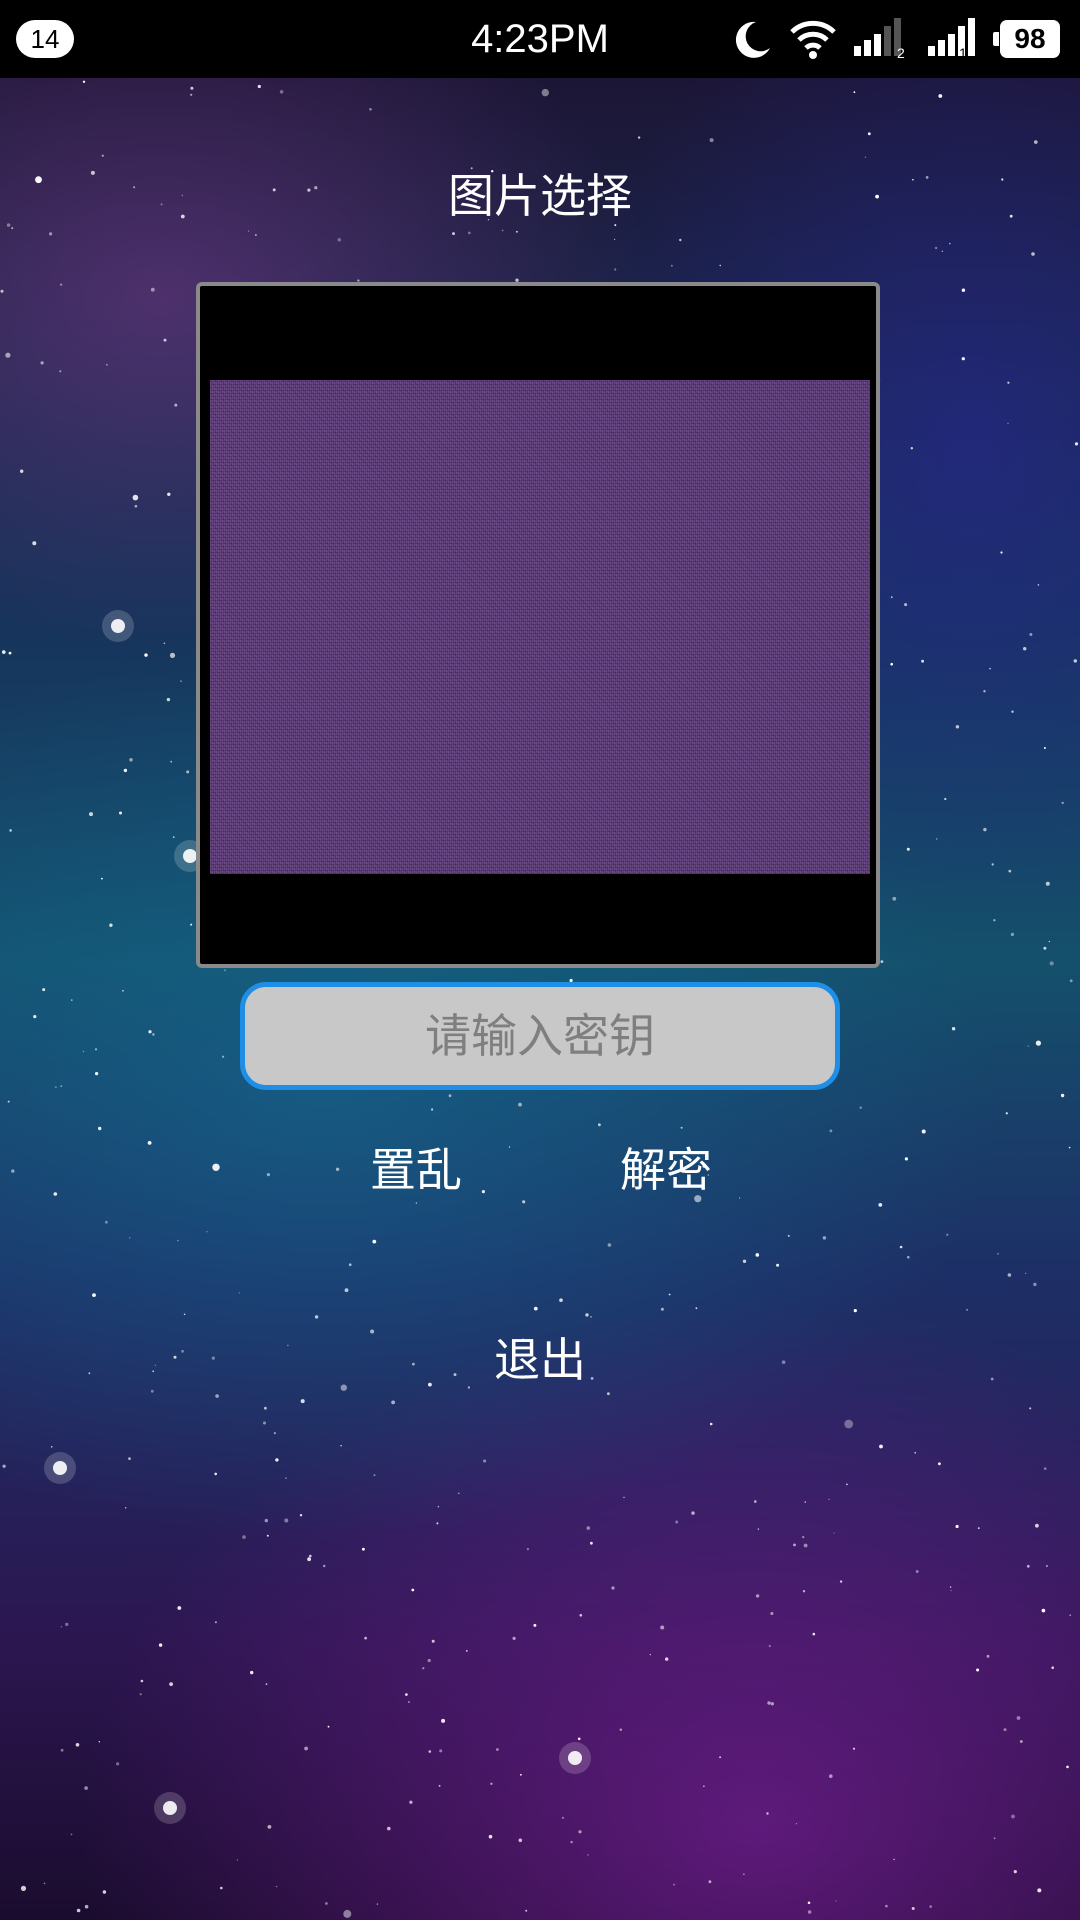 The width and height of the screenshot is (1080, 1920). What do you see at coordinates (540, 1036) in the screenshot?
I see `key-input` at bounding box center [540, 1036].